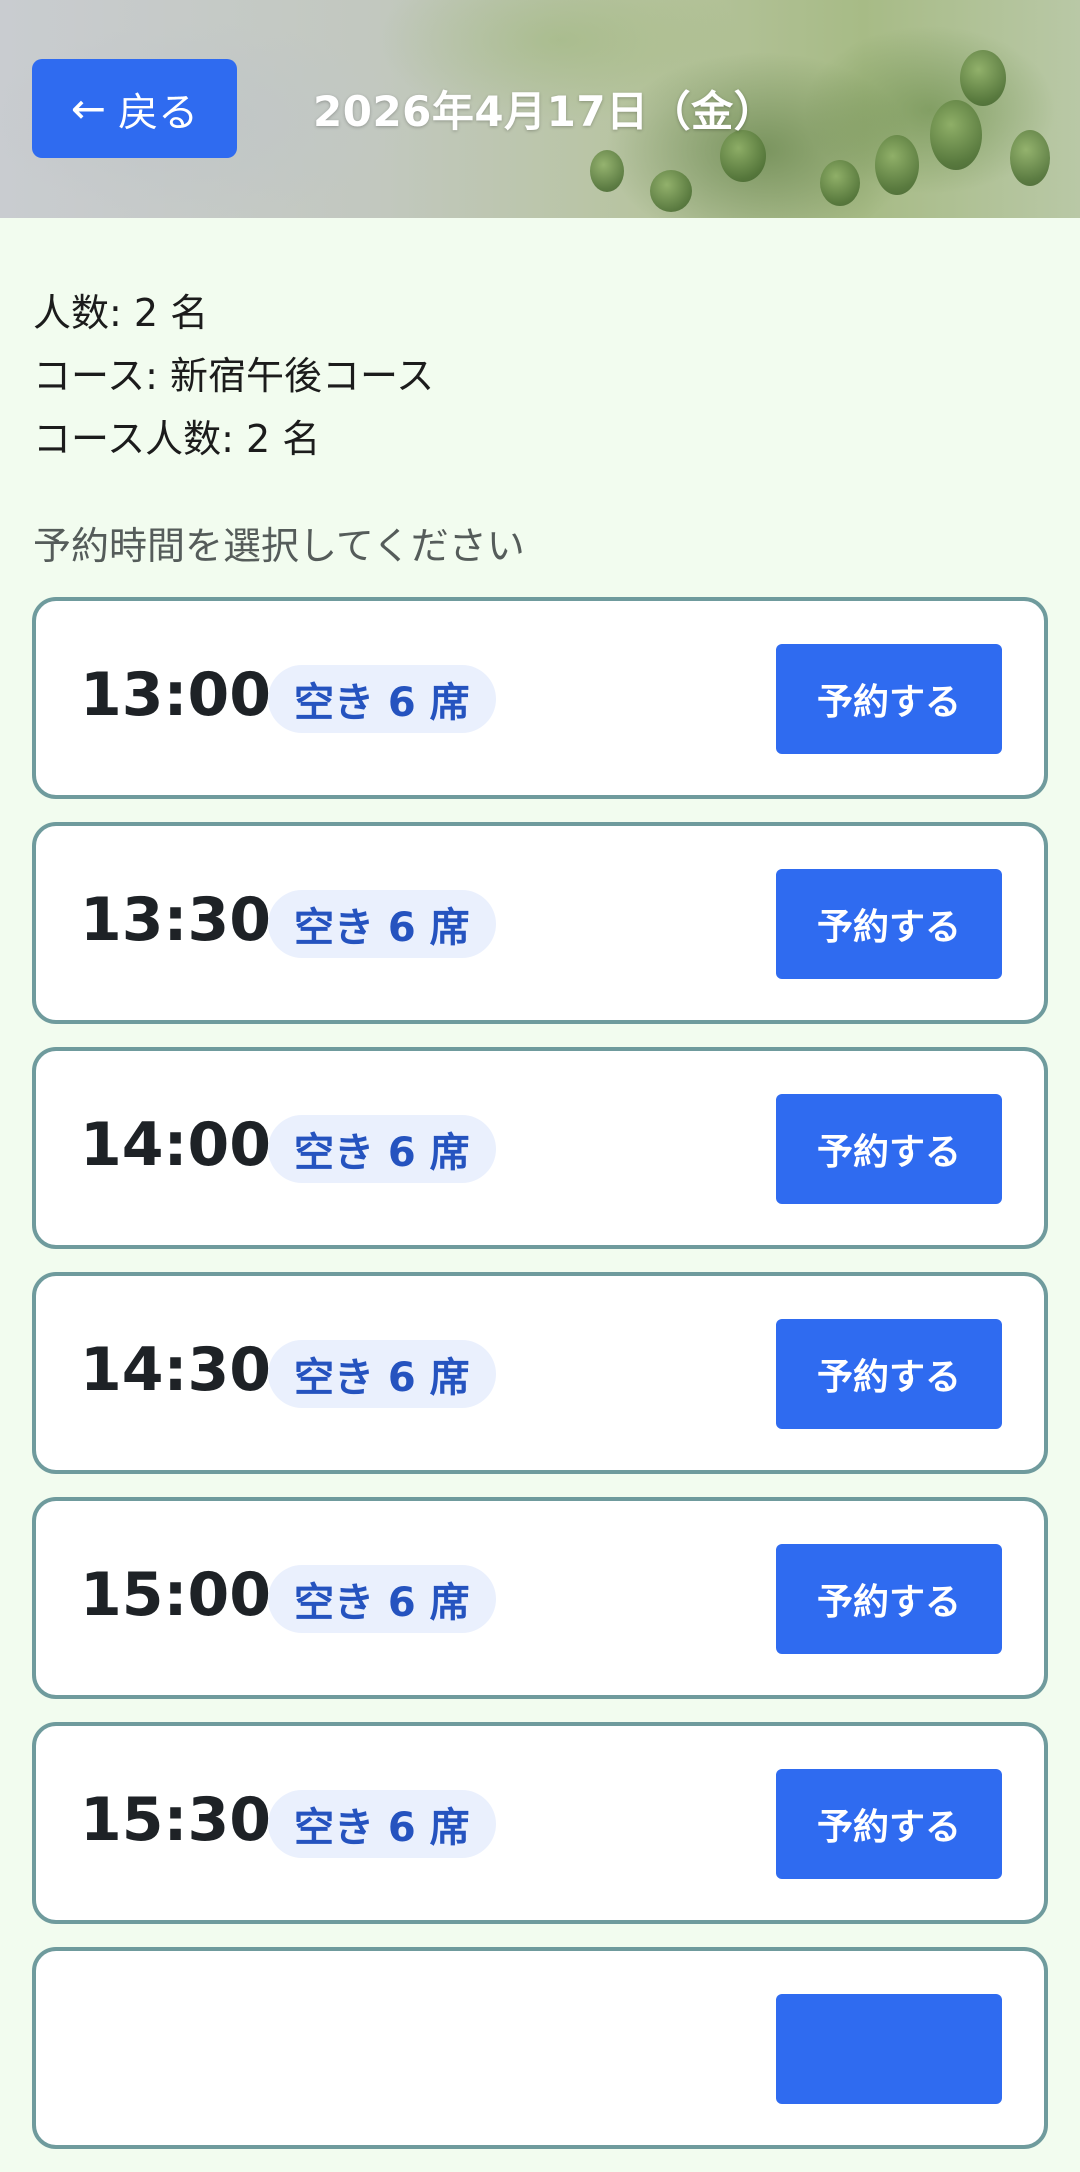  I want to click on slot-time: 15:00, so click(175, 1595).